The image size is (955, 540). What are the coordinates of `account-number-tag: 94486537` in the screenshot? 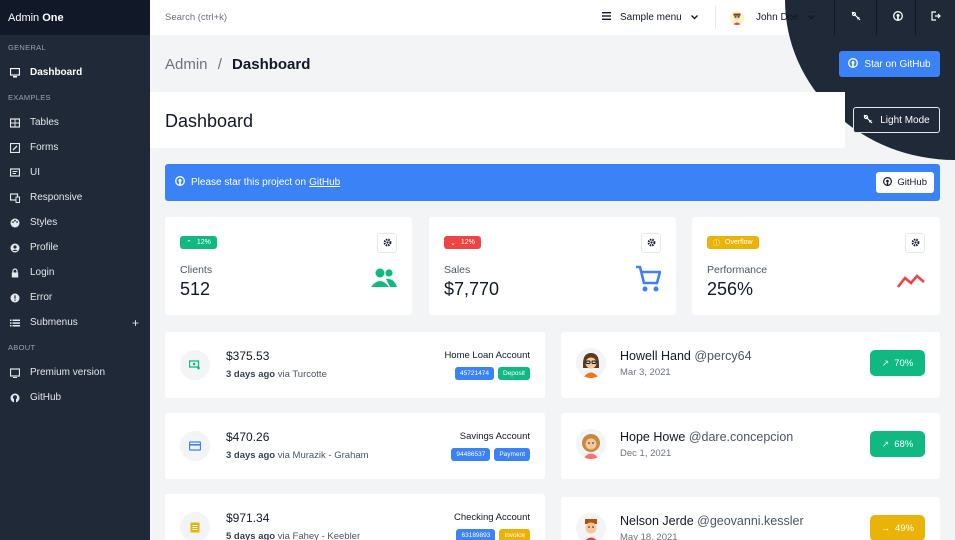 It's located at (471, 454).